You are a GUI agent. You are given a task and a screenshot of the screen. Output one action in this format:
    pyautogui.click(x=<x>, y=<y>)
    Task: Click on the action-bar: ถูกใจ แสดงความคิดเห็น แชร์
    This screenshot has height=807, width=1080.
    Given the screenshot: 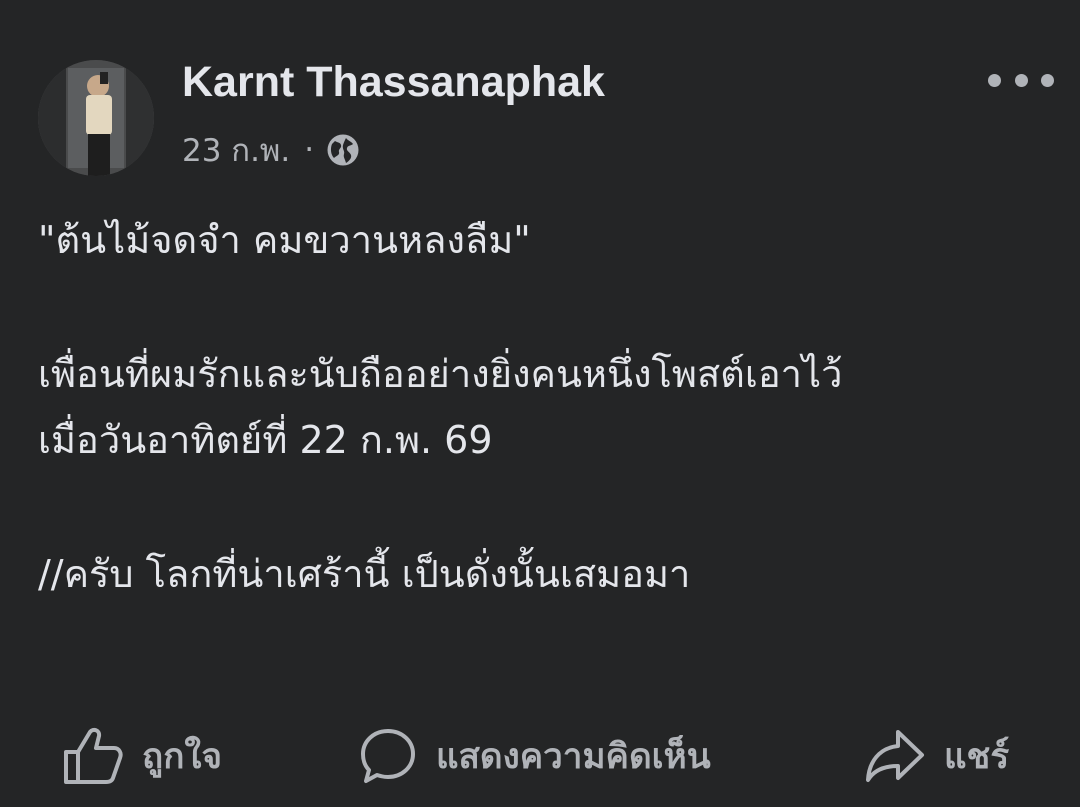 What is the action you would take?
    pyautogui.click(x=540, y=756)
    